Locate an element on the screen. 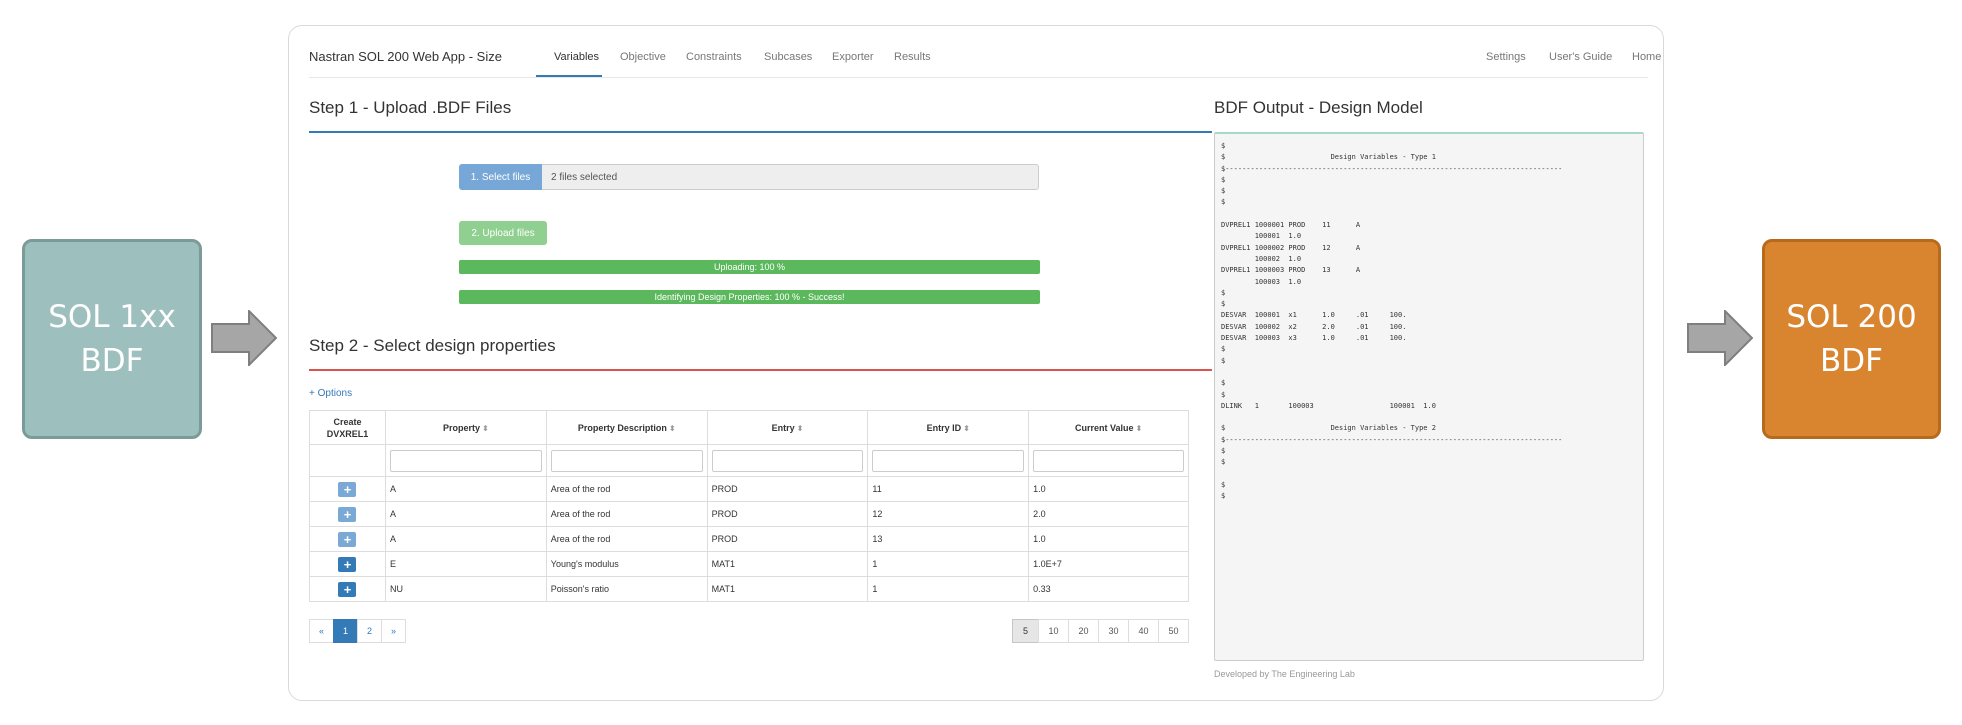  filter-property-input is located at coordinates (465, 460).